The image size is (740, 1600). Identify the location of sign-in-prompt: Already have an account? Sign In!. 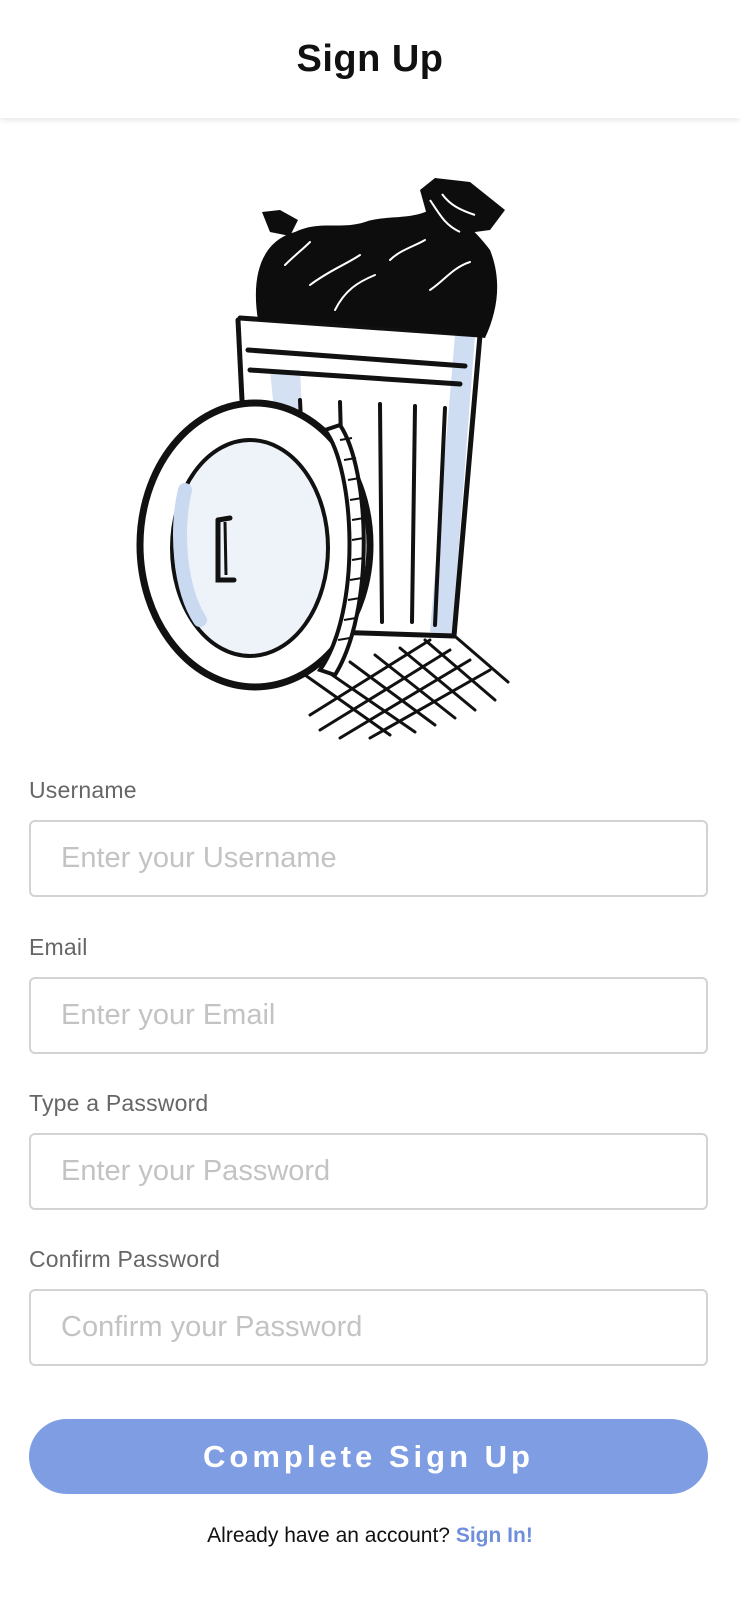
(370, 1536).